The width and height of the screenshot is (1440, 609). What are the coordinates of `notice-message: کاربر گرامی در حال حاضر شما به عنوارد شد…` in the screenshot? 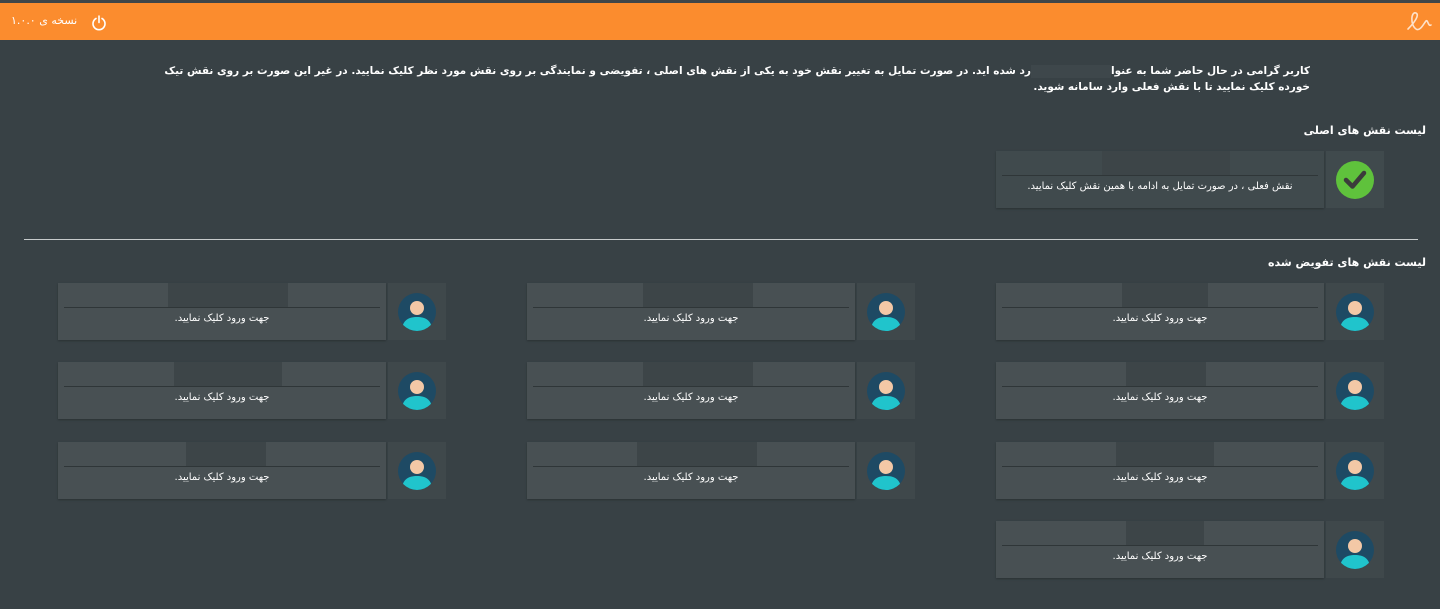 It's located at (720, 79).